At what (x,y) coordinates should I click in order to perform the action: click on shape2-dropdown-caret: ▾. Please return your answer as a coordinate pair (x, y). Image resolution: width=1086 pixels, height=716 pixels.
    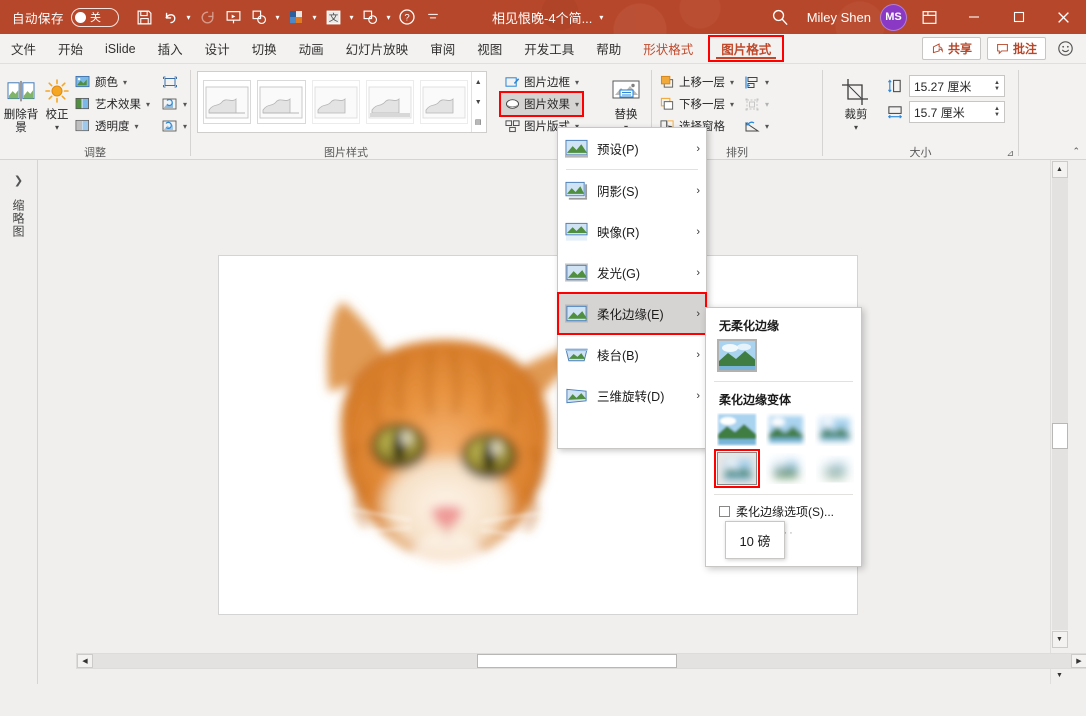
    Looking at the image, I should click on (388, 17).